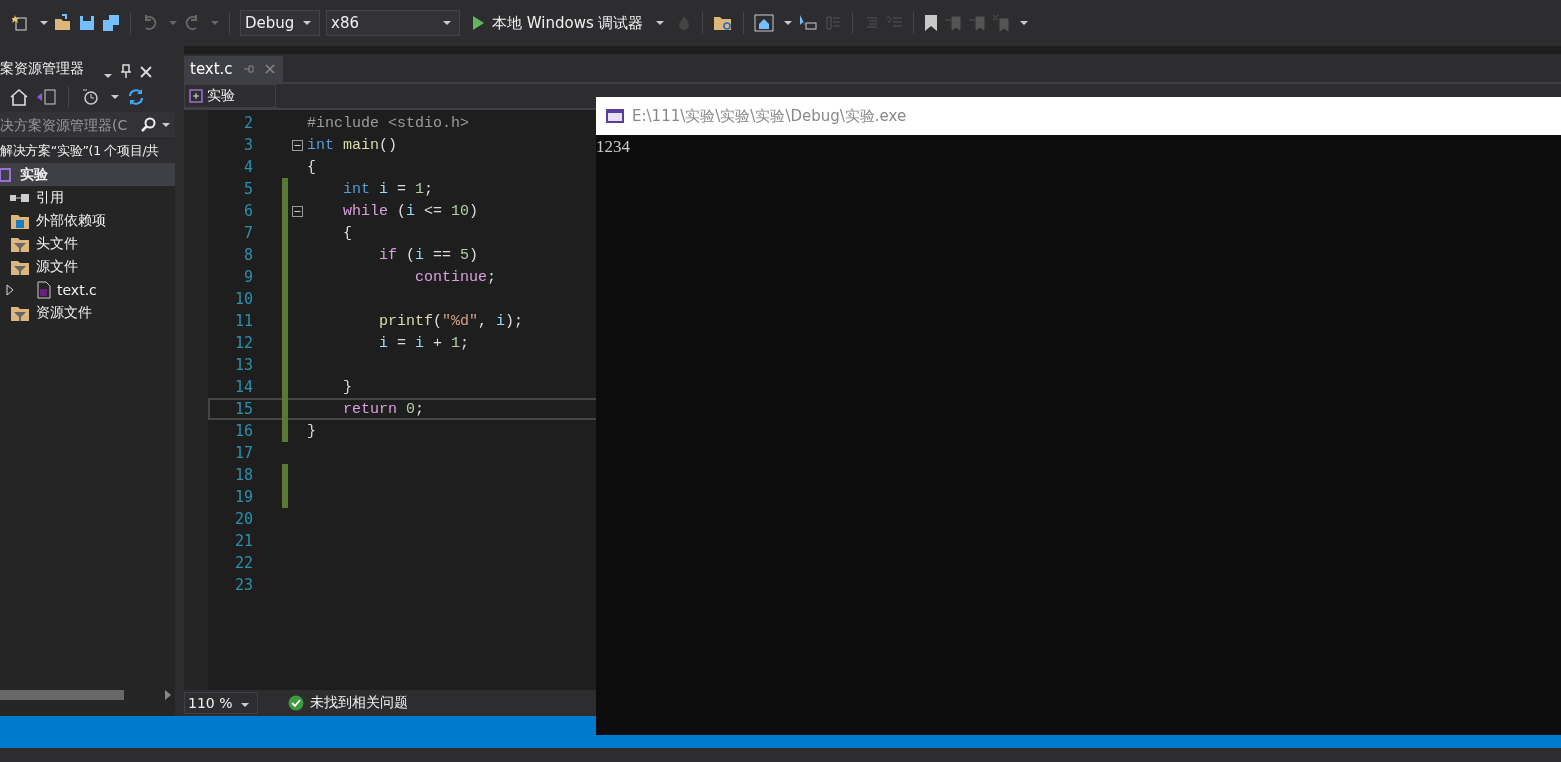 This screenshot has height=762, width=1561. What do you see at coordinates (243, 343) in the screenshot?
I see `line-number: 12` at bounding box center [243, 343].